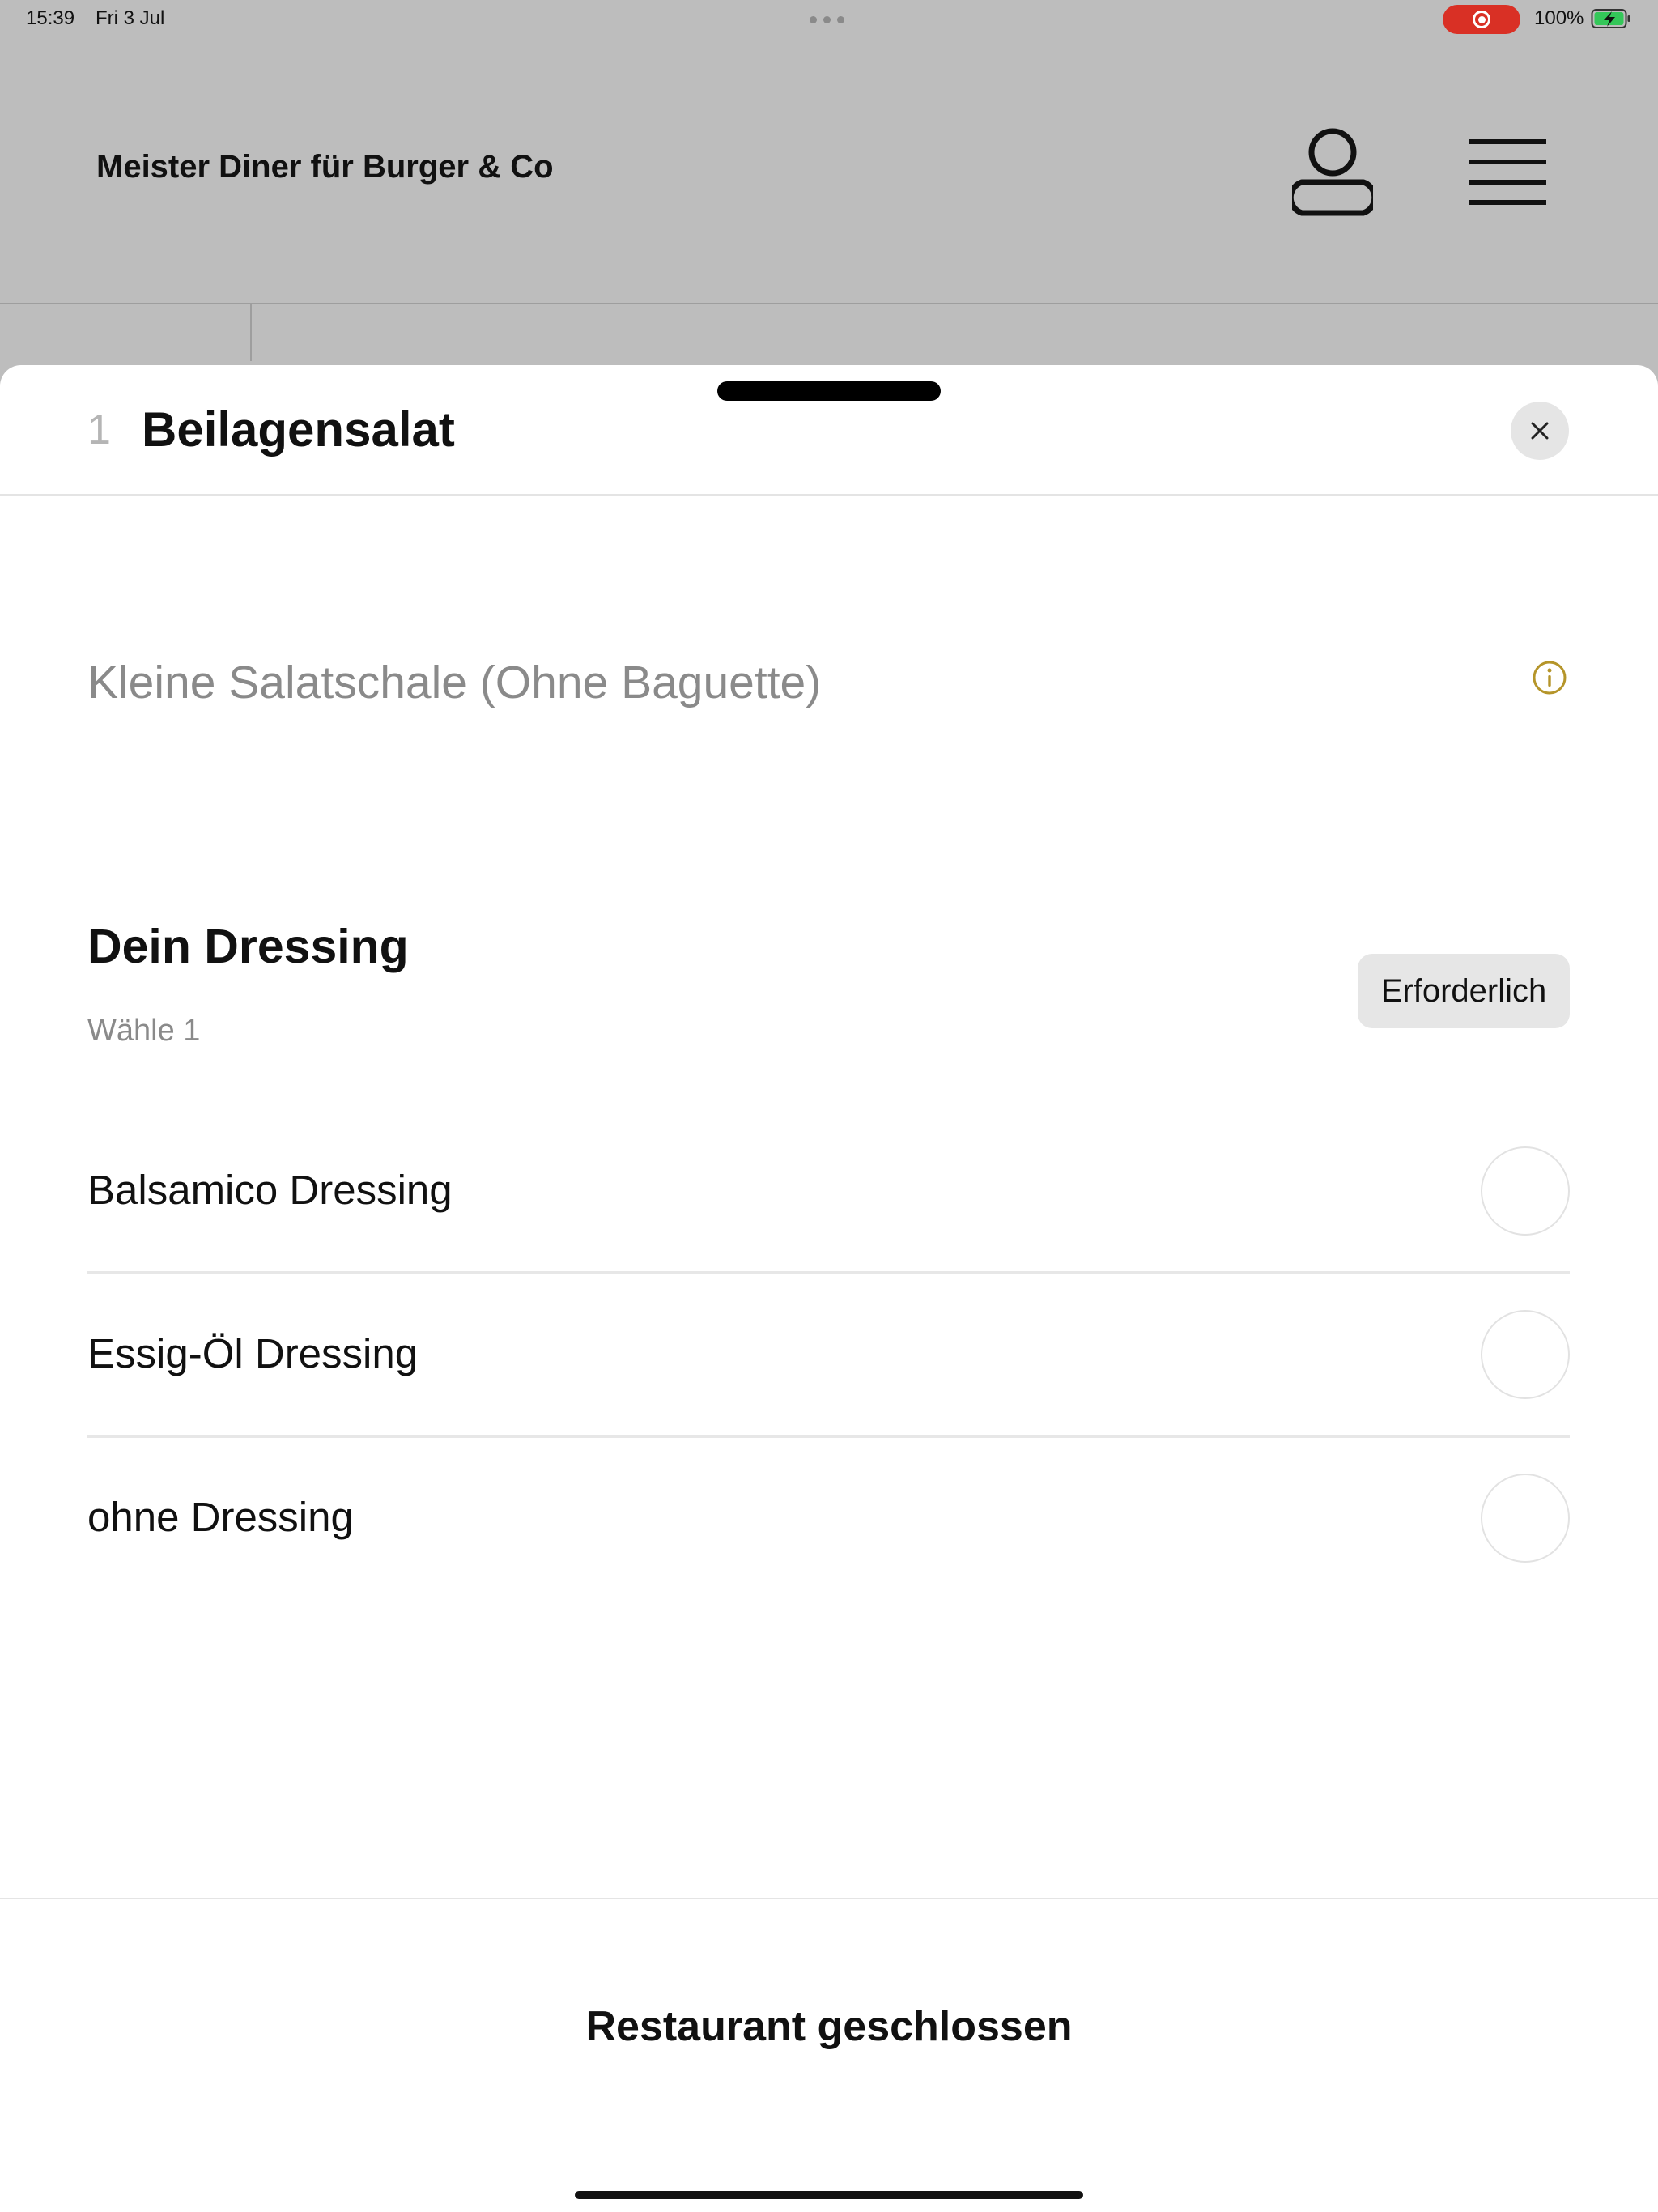  What do you see at coordinates (1559, 18) in the screenshot?
I see `battery-percentage: 100%` at bounding box center [1559, 18].